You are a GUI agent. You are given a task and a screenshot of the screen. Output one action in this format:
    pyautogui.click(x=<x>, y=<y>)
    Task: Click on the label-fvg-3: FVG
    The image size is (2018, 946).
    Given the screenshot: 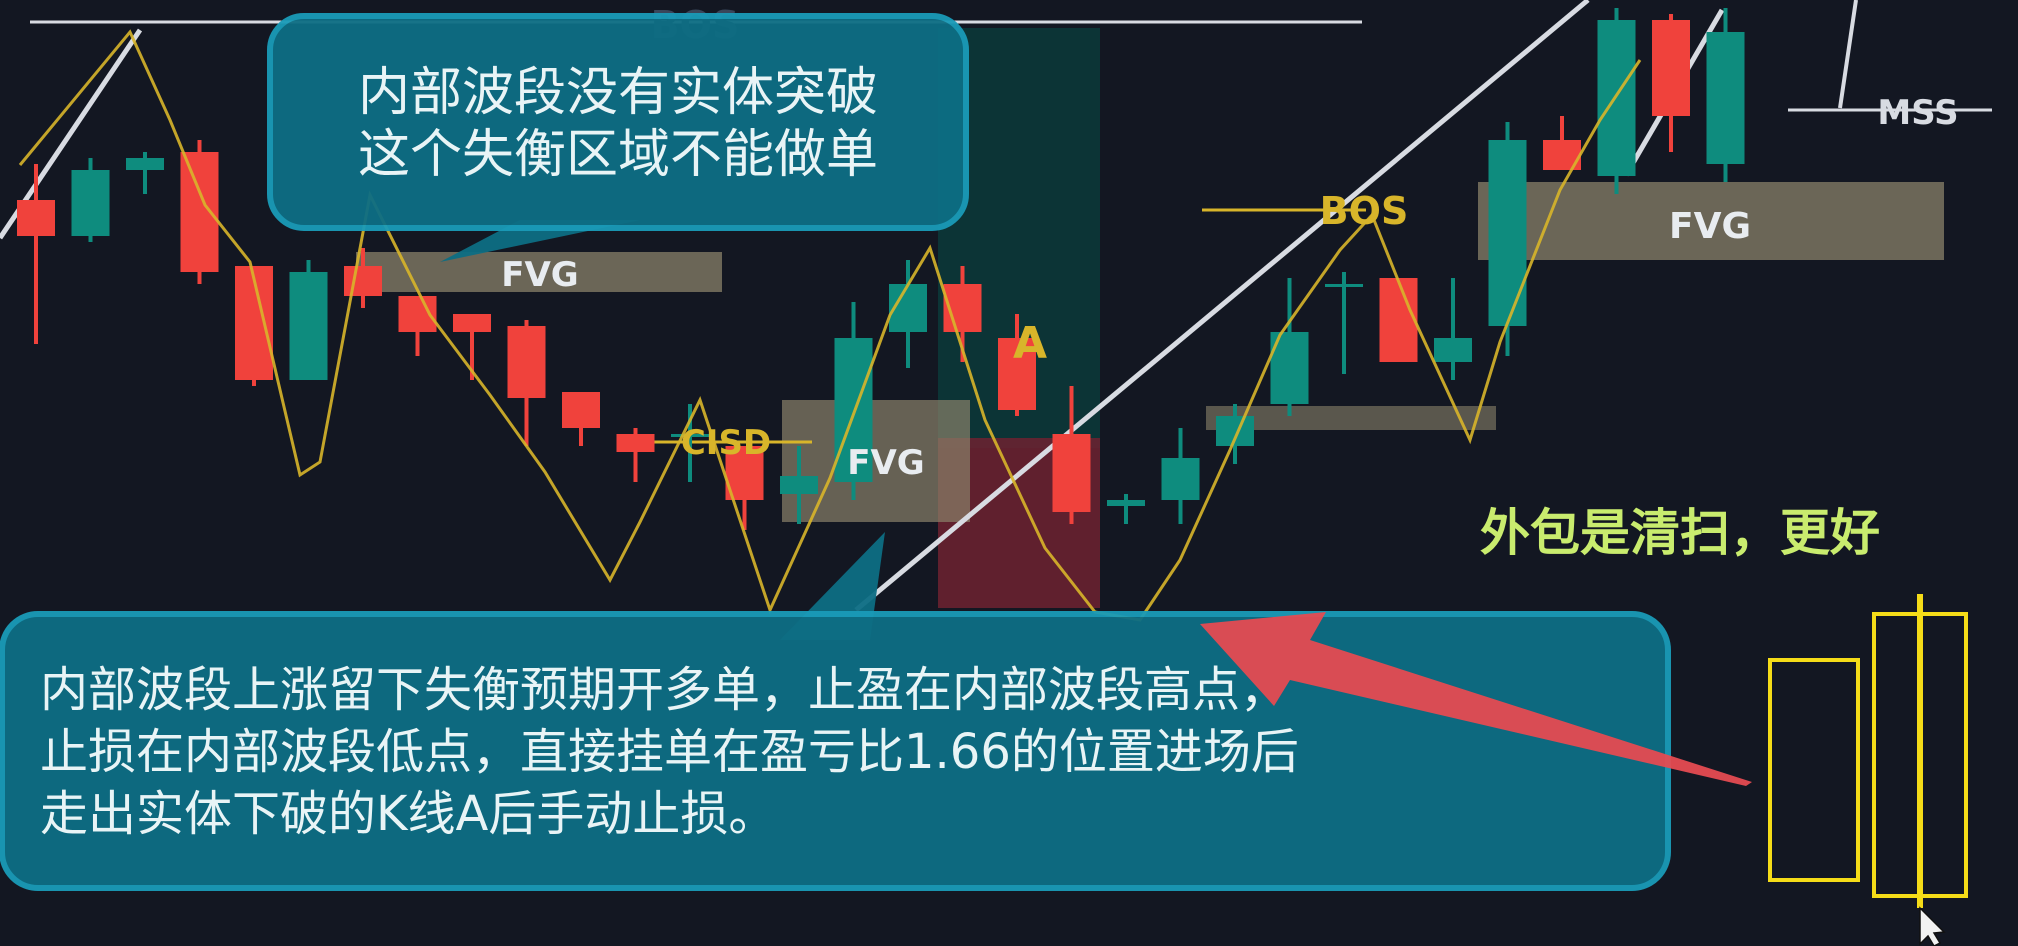 What is the action you would take?
    pyautogui.click(x=1710, y=226)
    